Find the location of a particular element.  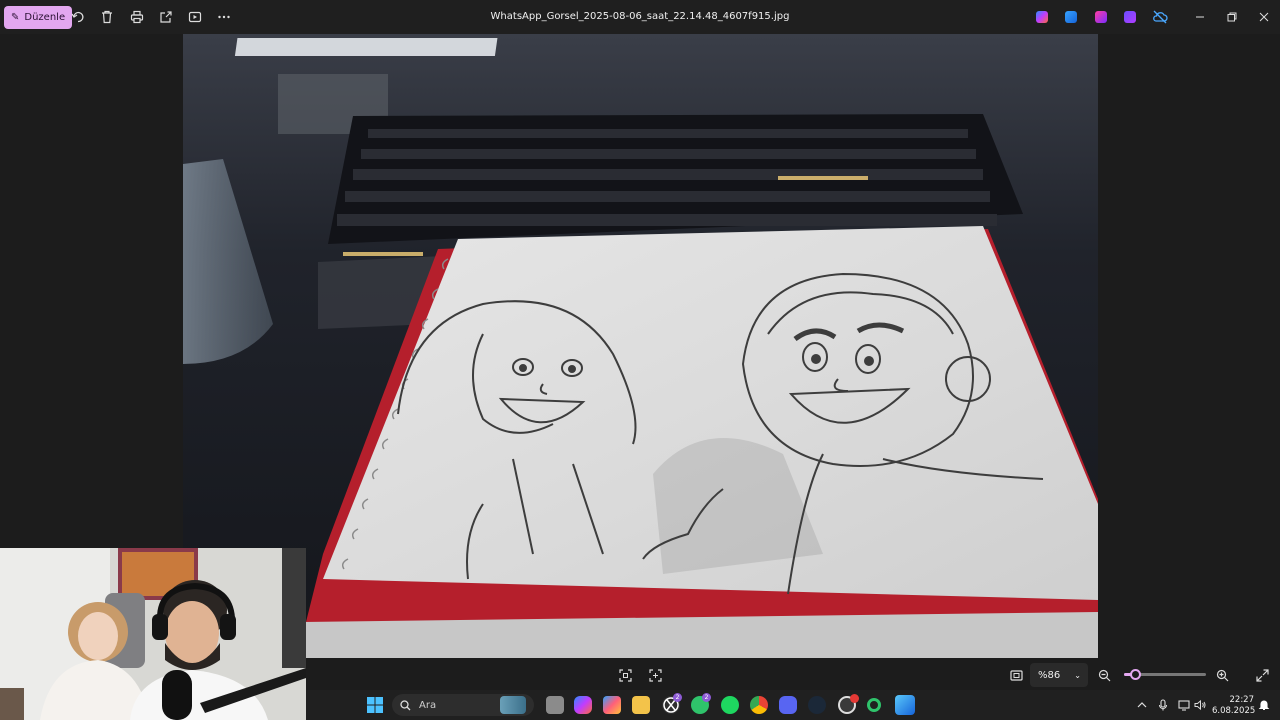

xbox-badge: 2 is located at coordinates (677, 697).